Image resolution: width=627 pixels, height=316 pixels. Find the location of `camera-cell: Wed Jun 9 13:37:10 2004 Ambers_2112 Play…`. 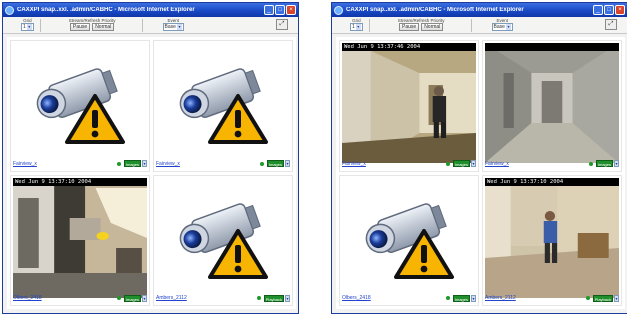

camera-cell: Wed Jun 9 13:37:10 2004 Ambers_2112 Play… is located at coordinates (552, 240).